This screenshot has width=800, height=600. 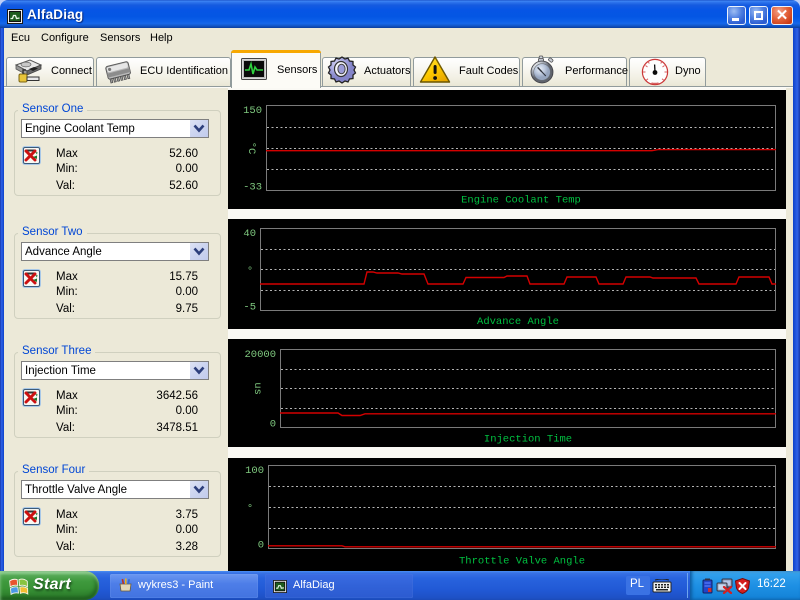 What do you see at coordinates (528, 440) in the screenshot?
I see `svg-text: Injection Time` at bounding box center [528, 440].